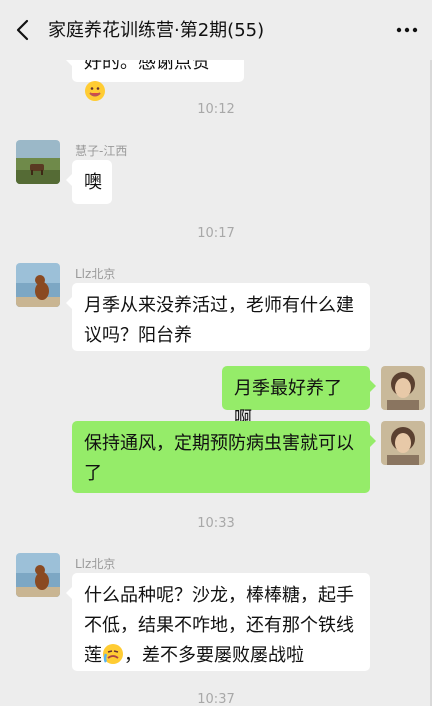 The width and height of the screenshot is (432, 706). Describe the element at coordinates (24, 30) in the screenshot. I see `chevron-left-icon` at that location.